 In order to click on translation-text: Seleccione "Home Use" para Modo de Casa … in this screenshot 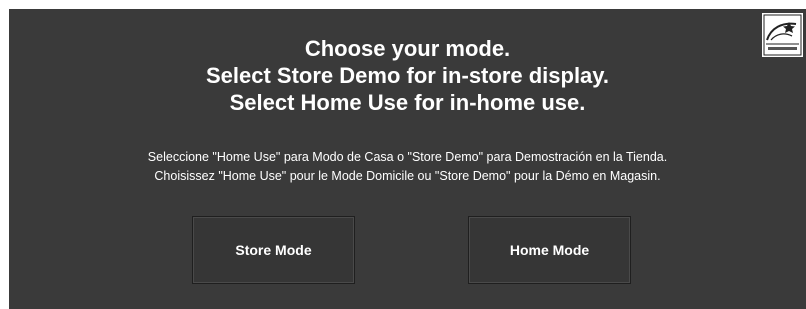, I will do `click(407, 167)`.